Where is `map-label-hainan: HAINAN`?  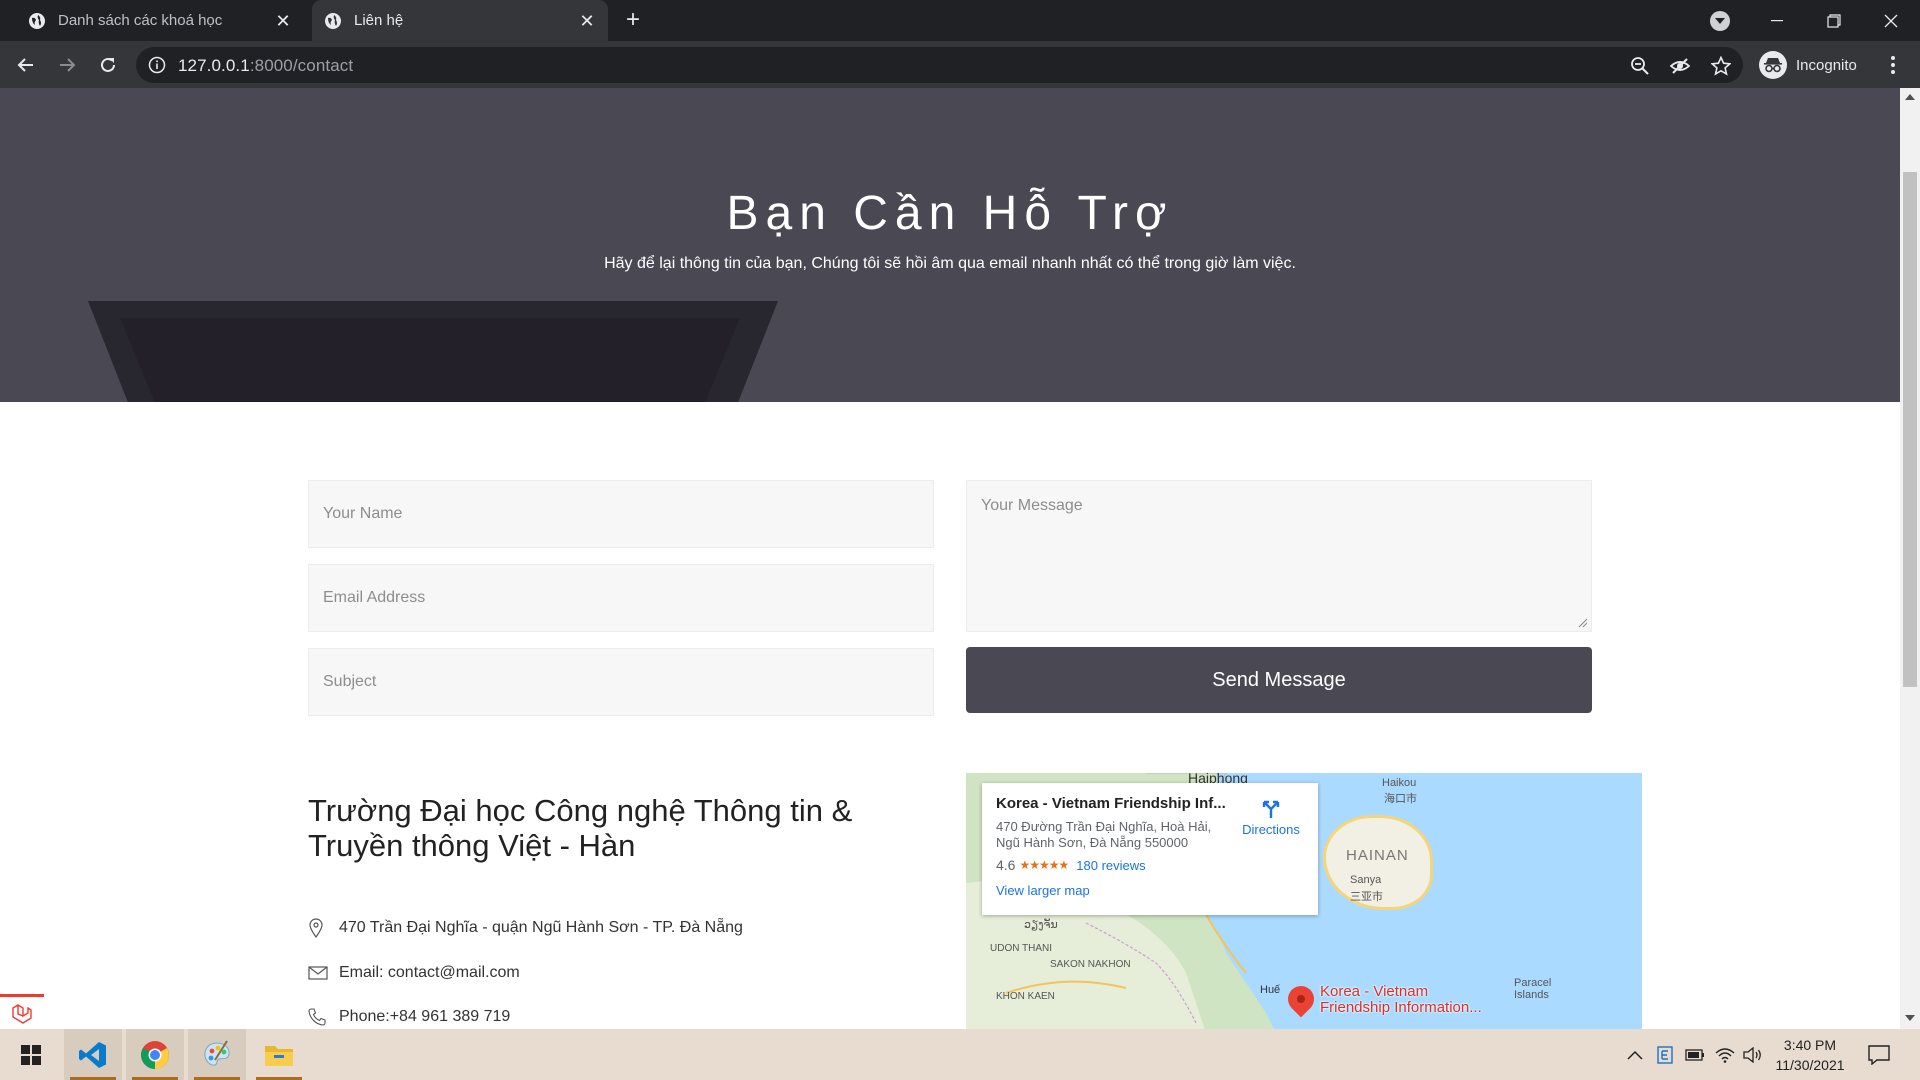
map-label-hainan: HAINAN is located at coordinates (1377, 855).